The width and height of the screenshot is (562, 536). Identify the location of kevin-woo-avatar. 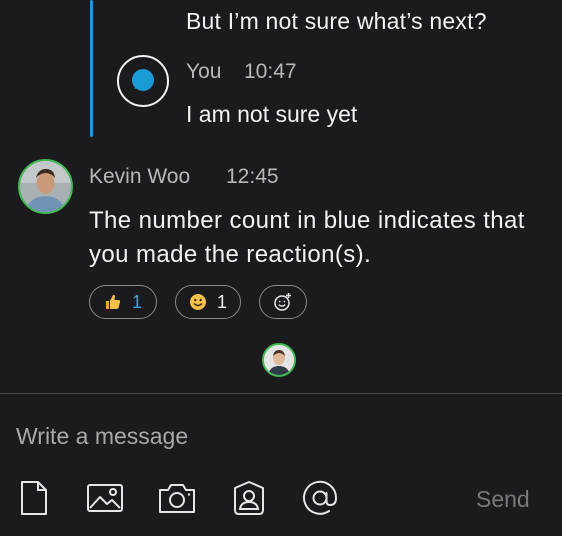
(45, 186).